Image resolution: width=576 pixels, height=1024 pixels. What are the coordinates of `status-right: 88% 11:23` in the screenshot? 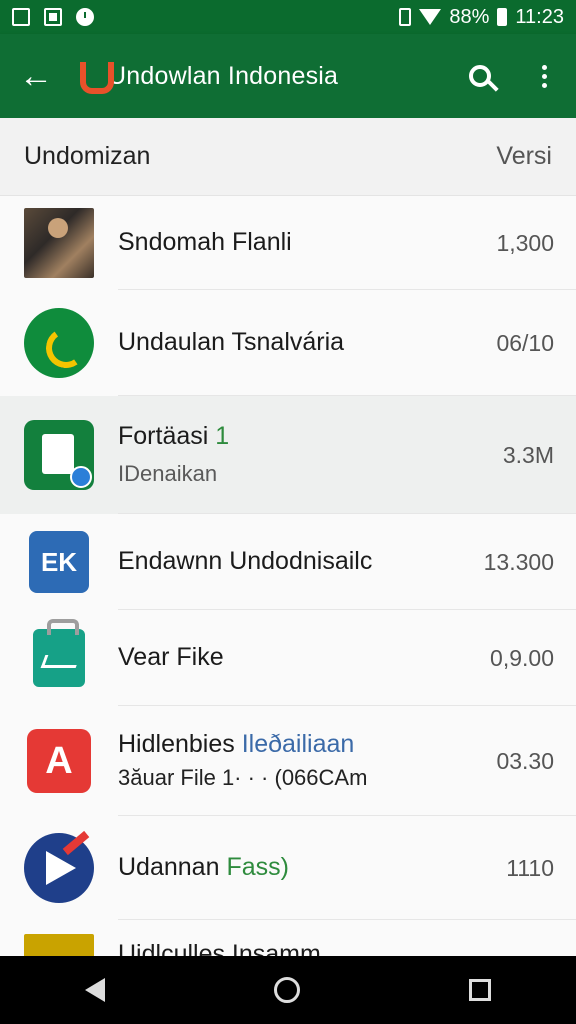 It's located at (481, 17).